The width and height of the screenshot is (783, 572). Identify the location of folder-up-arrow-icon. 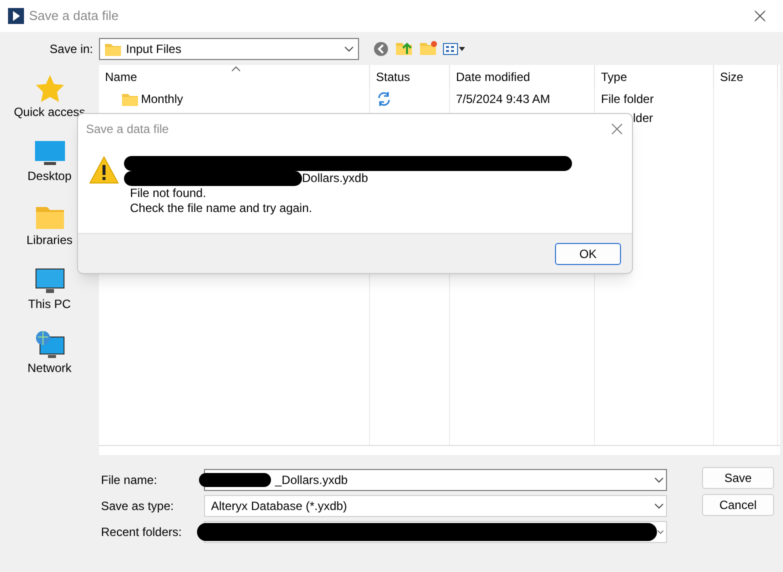
(404, 49).